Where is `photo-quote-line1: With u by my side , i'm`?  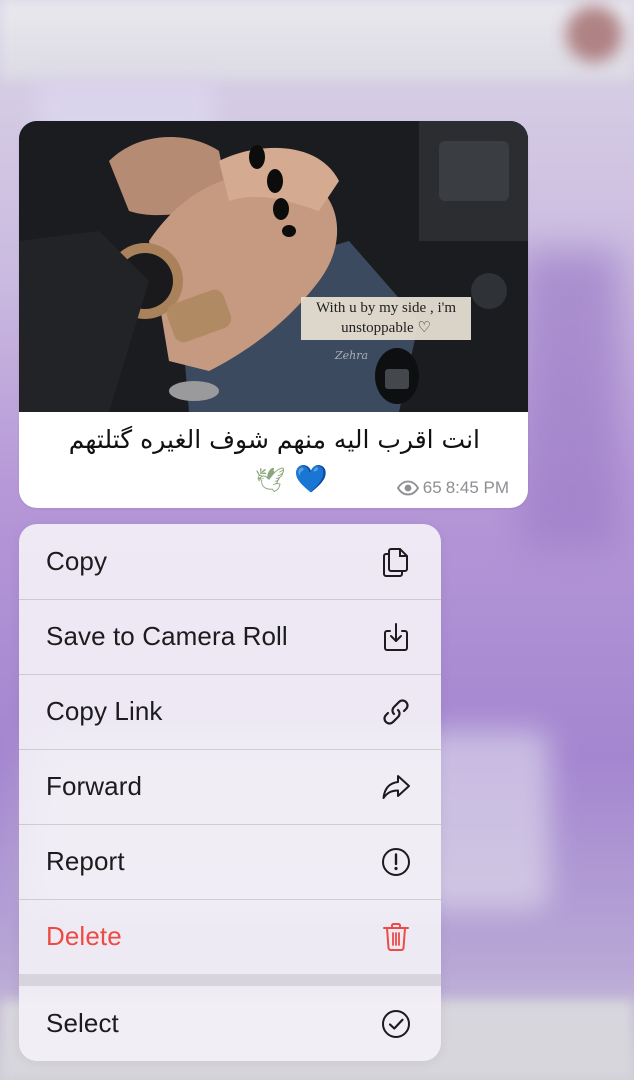
photo-quote-line1: With u by my side , i'm is located at coordinates (385, 308).